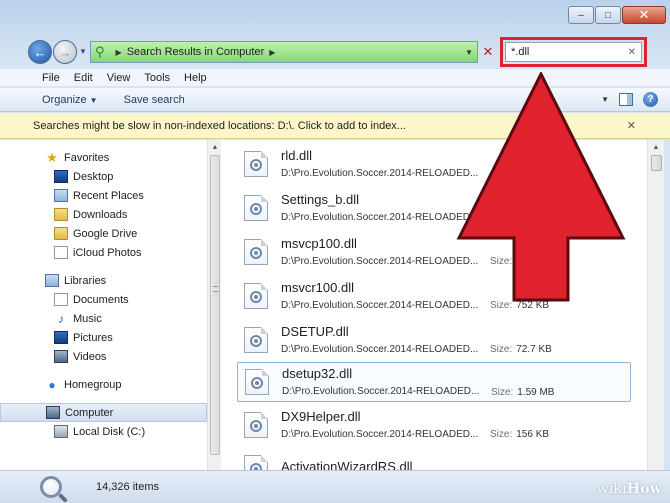  Describe the element at coordinates (119, 78) in the screenshot. I see `menu-view: View` at that location.